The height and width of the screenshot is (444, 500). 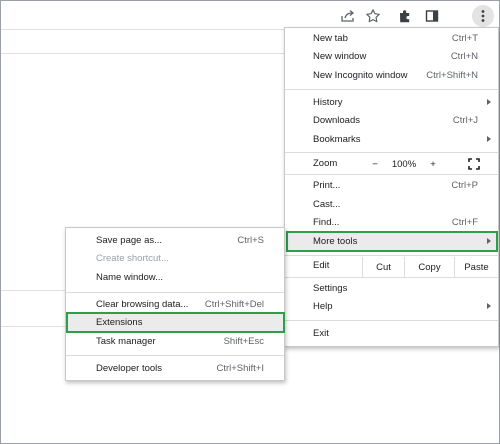 I want to click on cut-button: Cut, so click(x=383, y=267).